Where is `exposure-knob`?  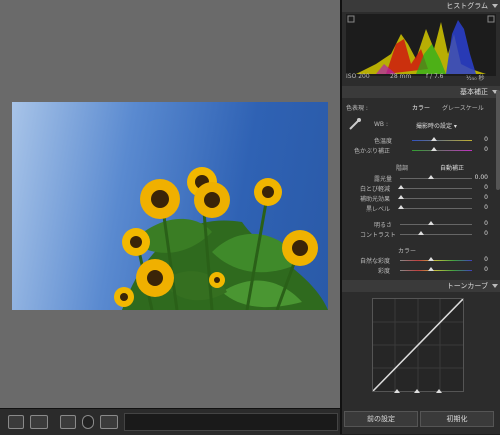
exposure-knob is located at coordinates (431, 177).